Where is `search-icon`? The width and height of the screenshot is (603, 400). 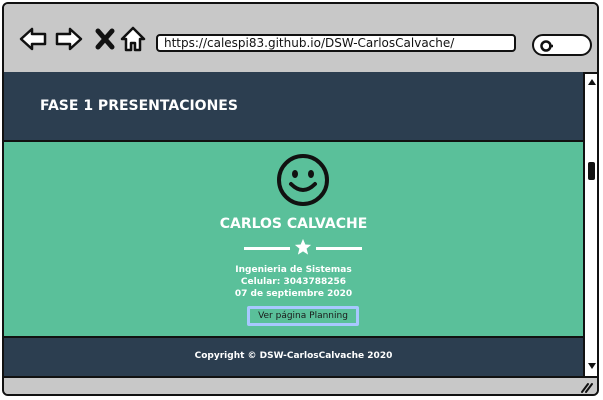 search-icon is located at coordinates (546, 46).